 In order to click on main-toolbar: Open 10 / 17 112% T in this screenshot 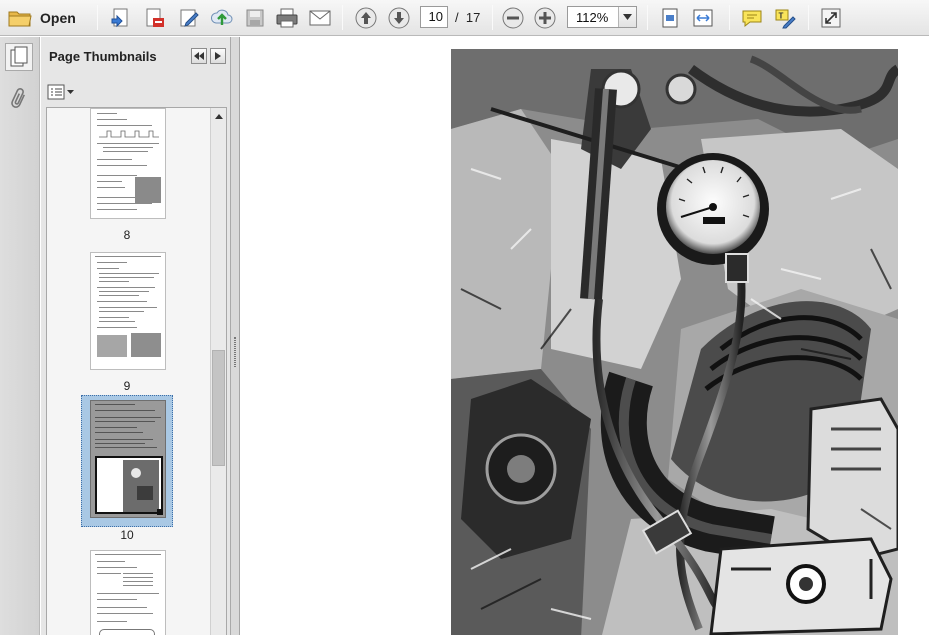, I will do `click(464, 18)`.